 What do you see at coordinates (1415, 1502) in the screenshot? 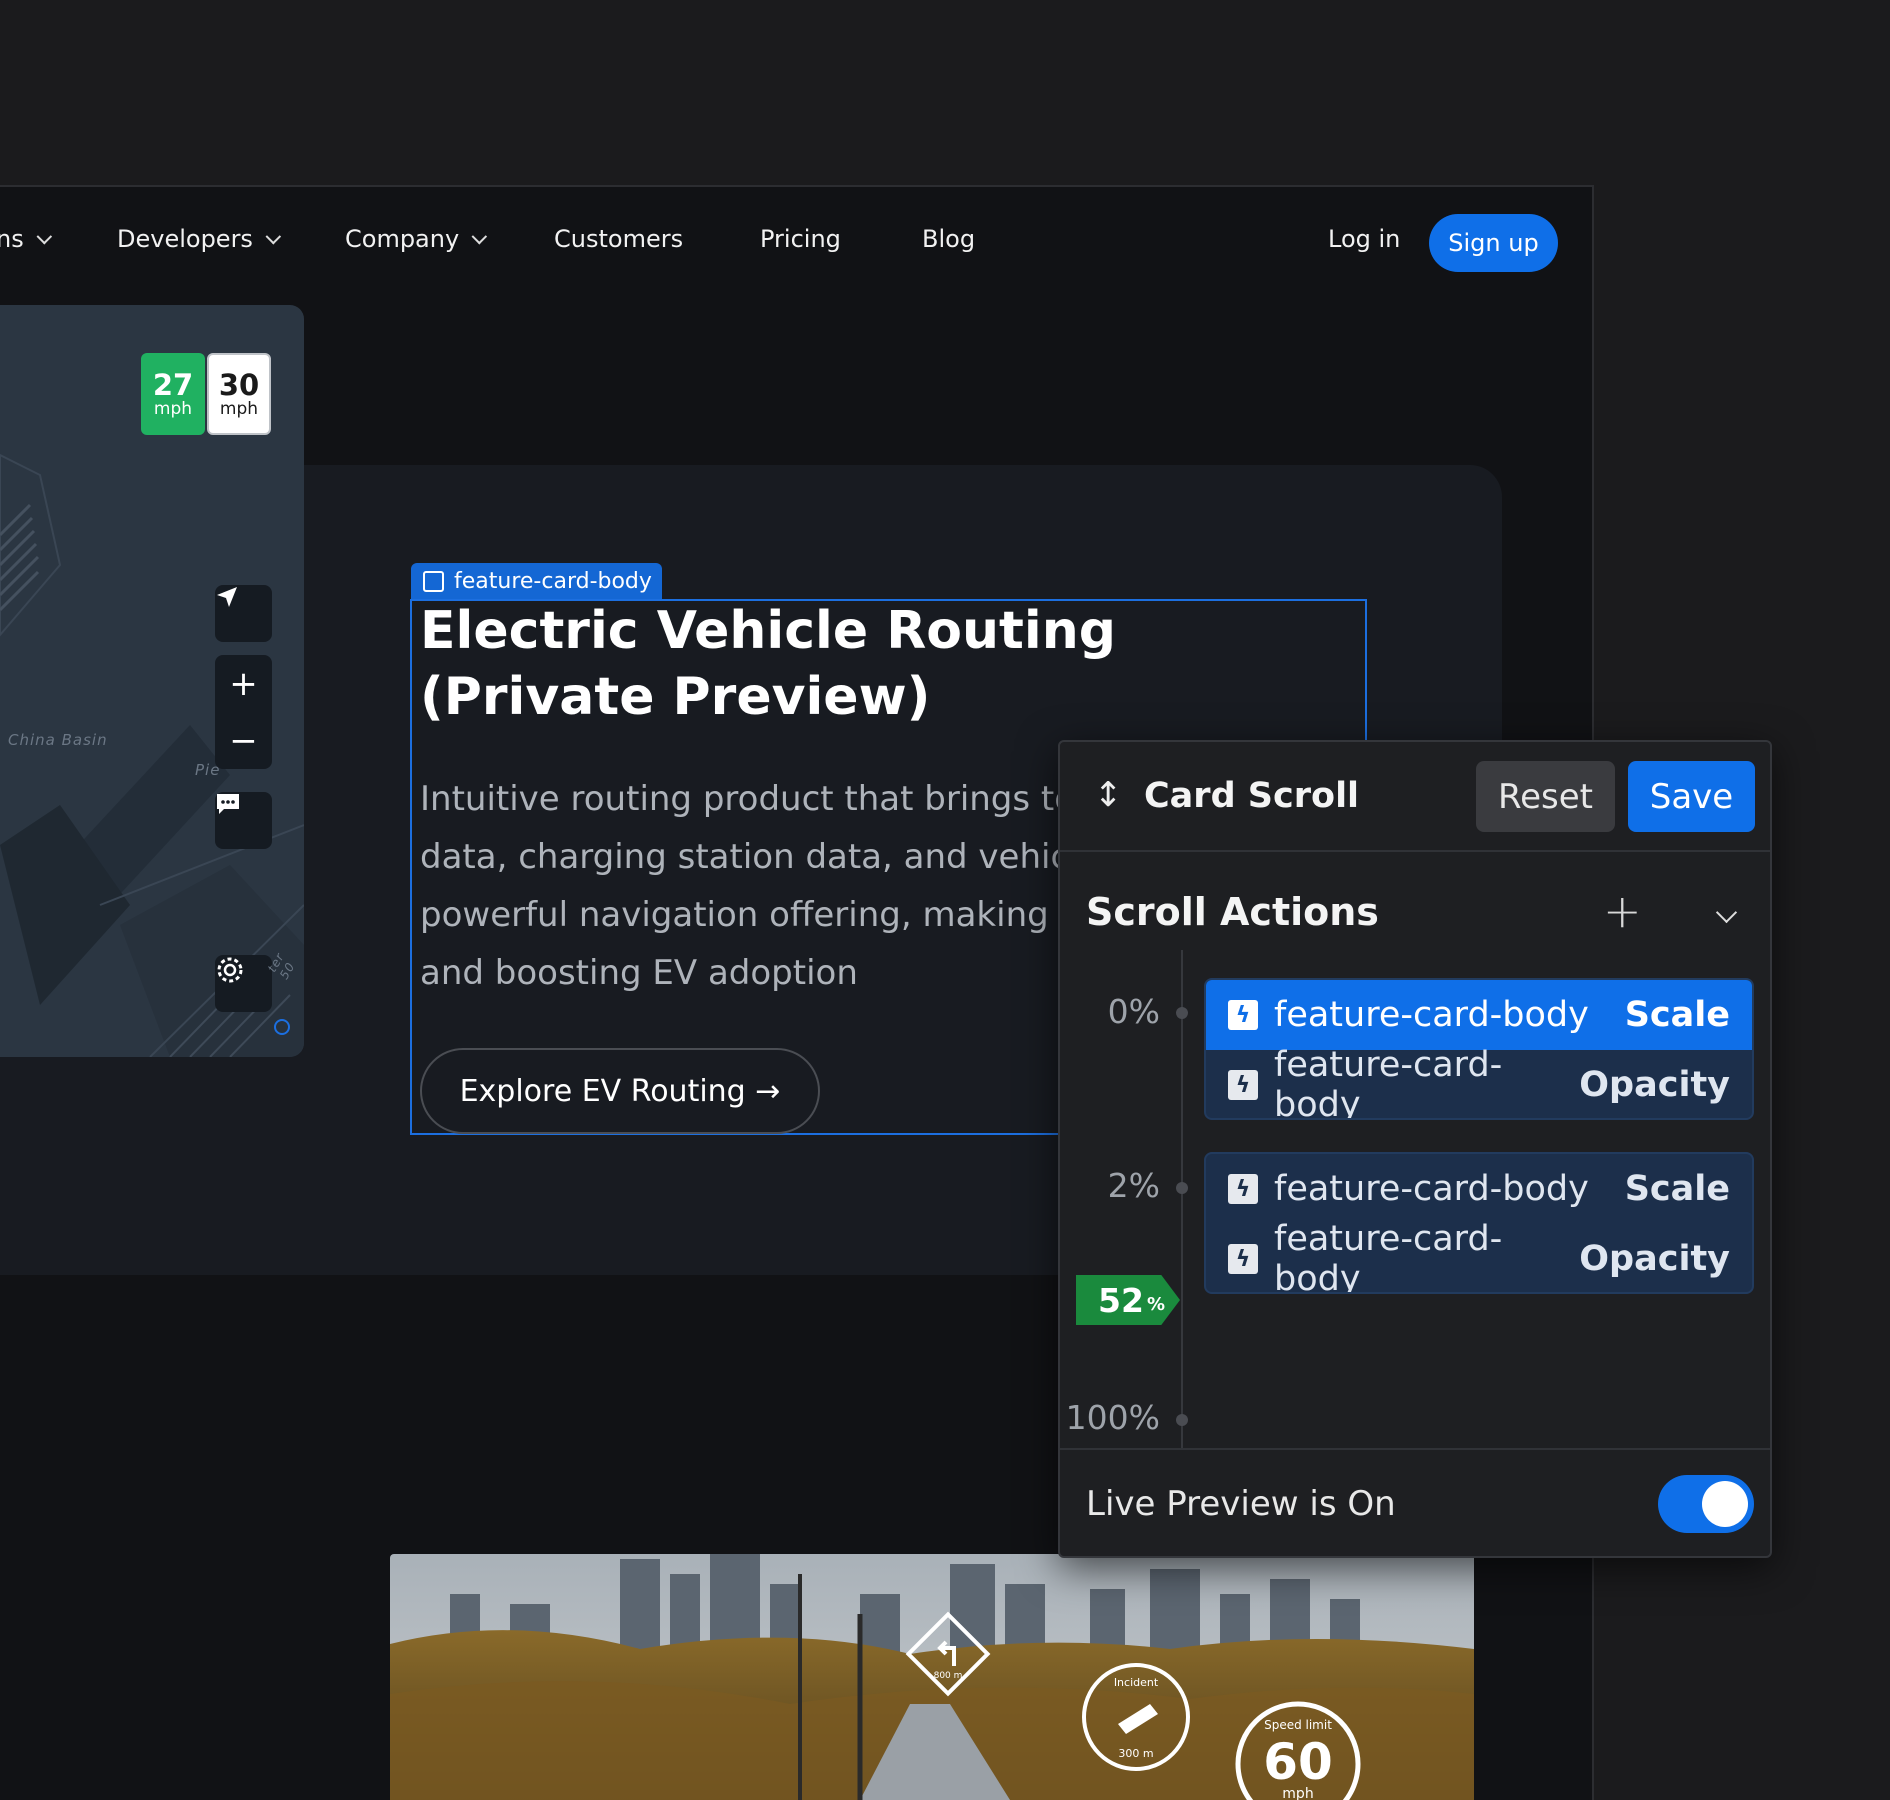
I see `panel-footer: Live Preview is On` at bounding box center [1415, 1502].